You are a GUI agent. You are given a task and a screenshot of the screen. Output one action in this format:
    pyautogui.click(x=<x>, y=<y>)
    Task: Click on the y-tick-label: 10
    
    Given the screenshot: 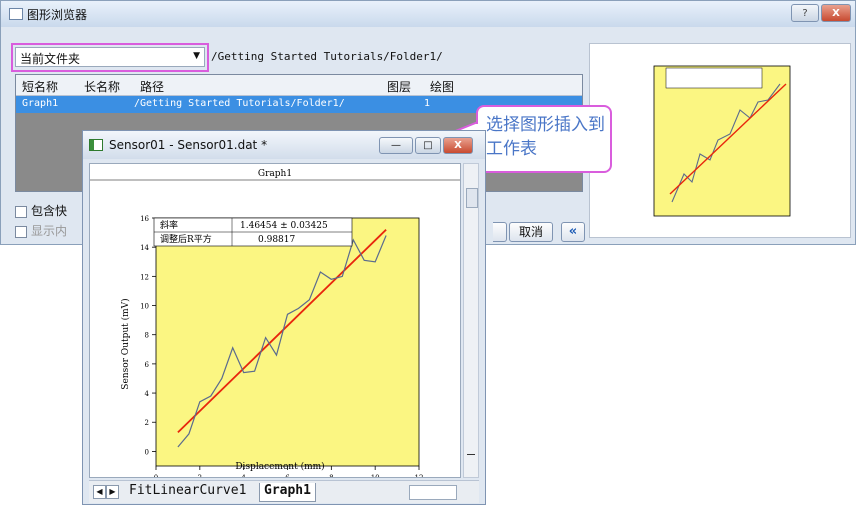 What is the action you would take?
    pyautogui.click(x=144, y=307)
    